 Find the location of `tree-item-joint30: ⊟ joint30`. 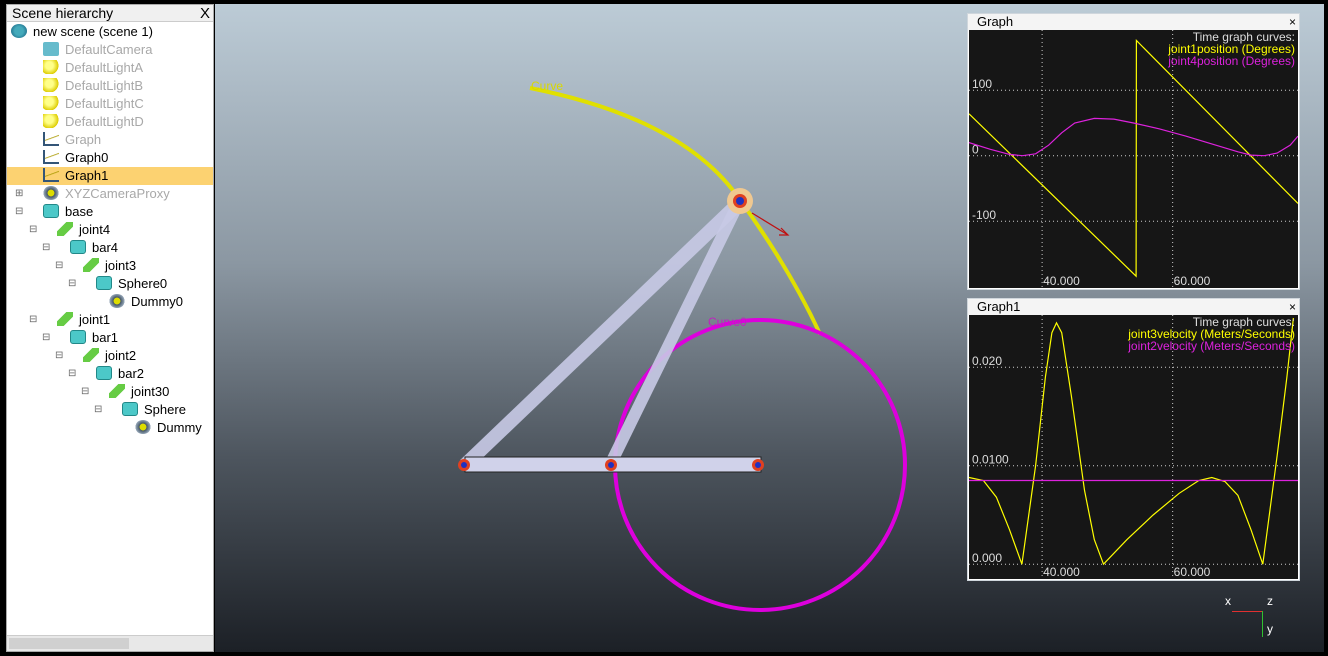

tree-item-joint30: ⊟ joint30 is located at coordinates (110, 392).